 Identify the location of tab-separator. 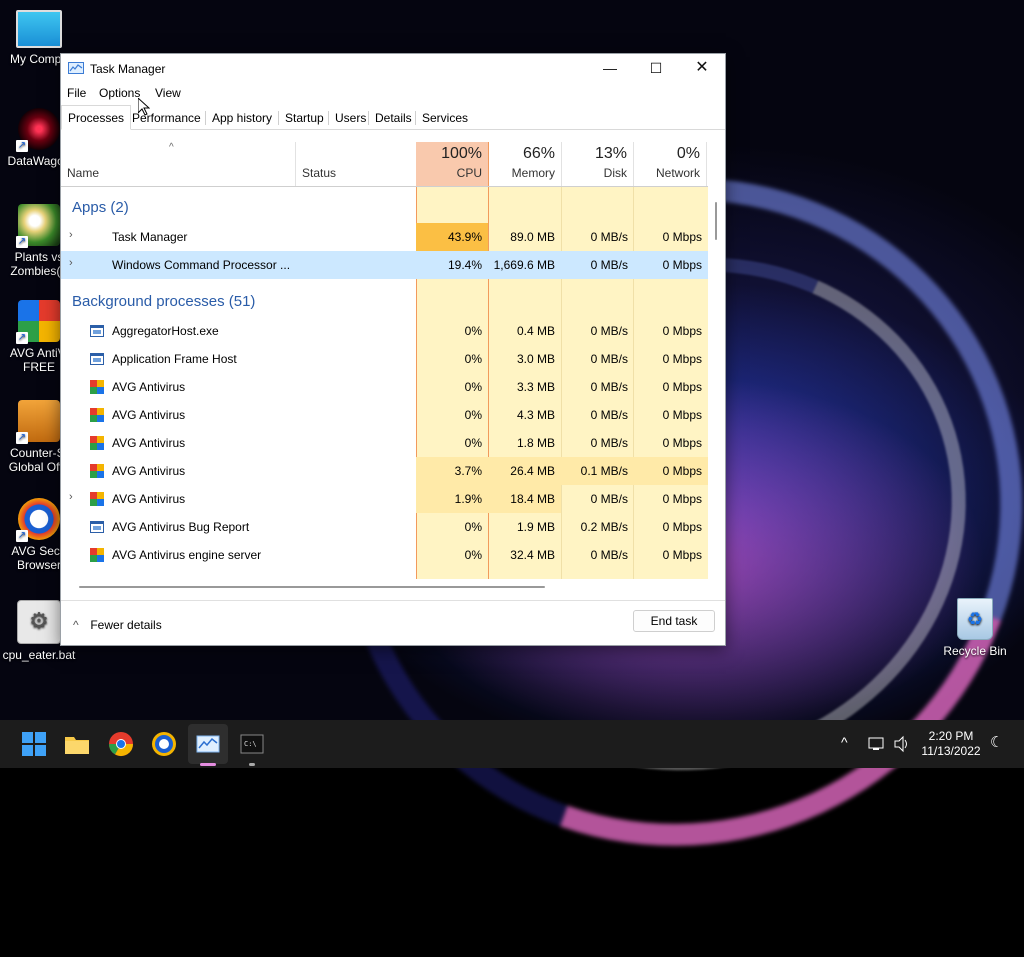
(328, 118).